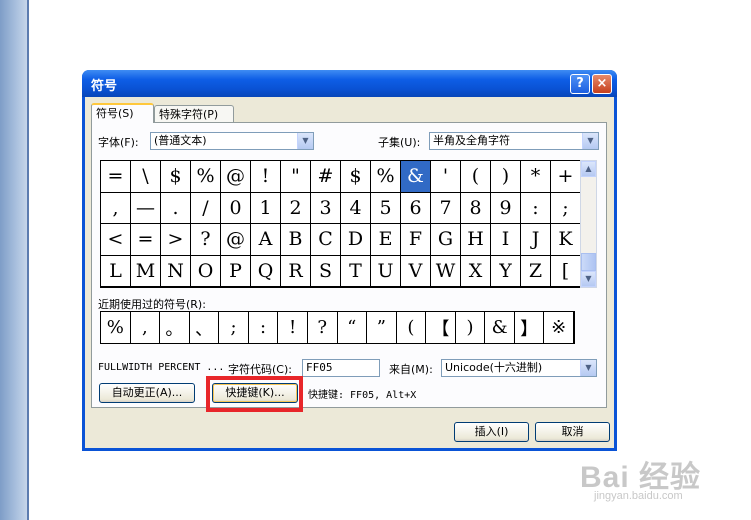 This screenshot has height=520, width=751. Describe the element at coordinates (293, 327) in the screenshot. I see `recent-symbol-cell: !` at that location.